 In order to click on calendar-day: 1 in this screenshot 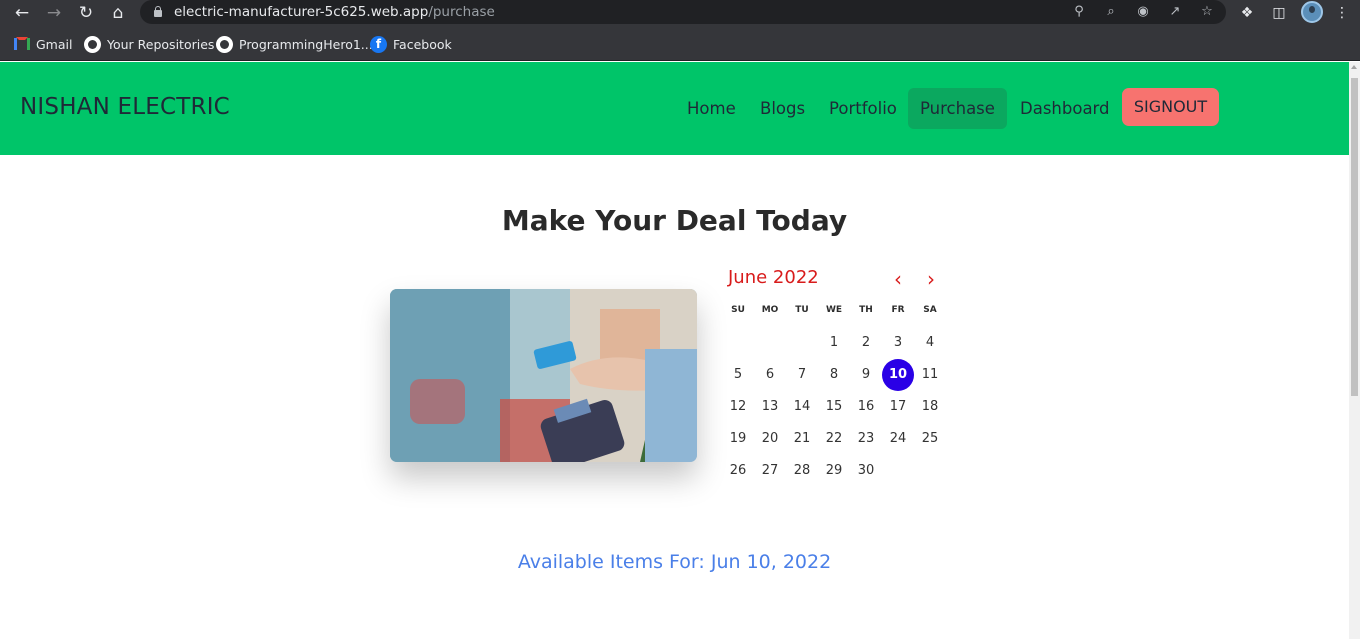, I will do `click(834, 343)`.